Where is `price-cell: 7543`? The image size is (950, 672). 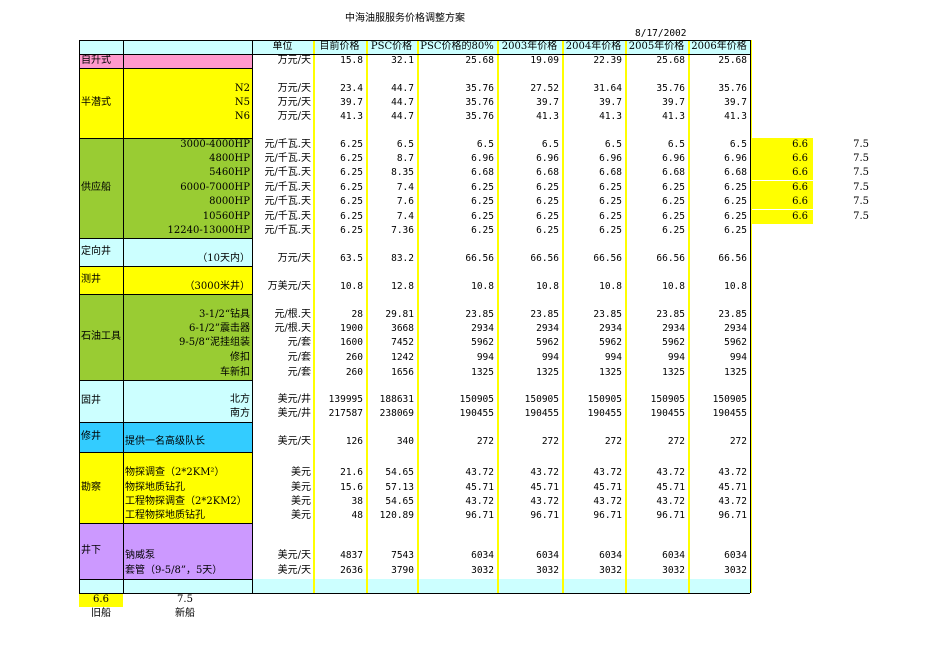 price-cell: 7543 is located at coordinates (402, 555).